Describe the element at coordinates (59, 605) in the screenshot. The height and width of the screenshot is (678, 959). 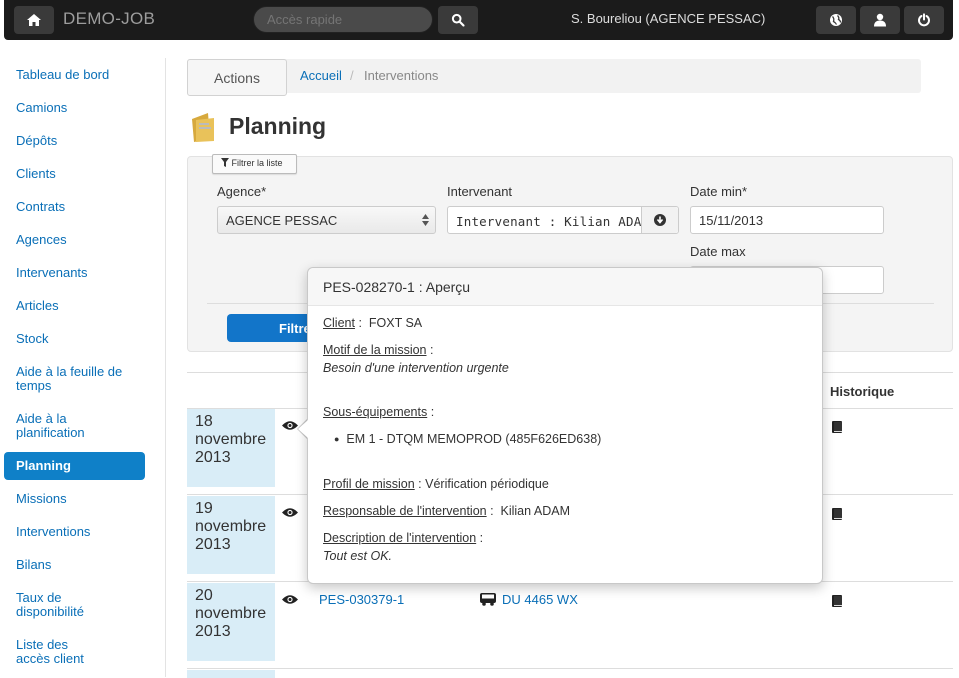
I see `sidebar-item-taux-disponibilite: Taux de disponibilité` at that location.